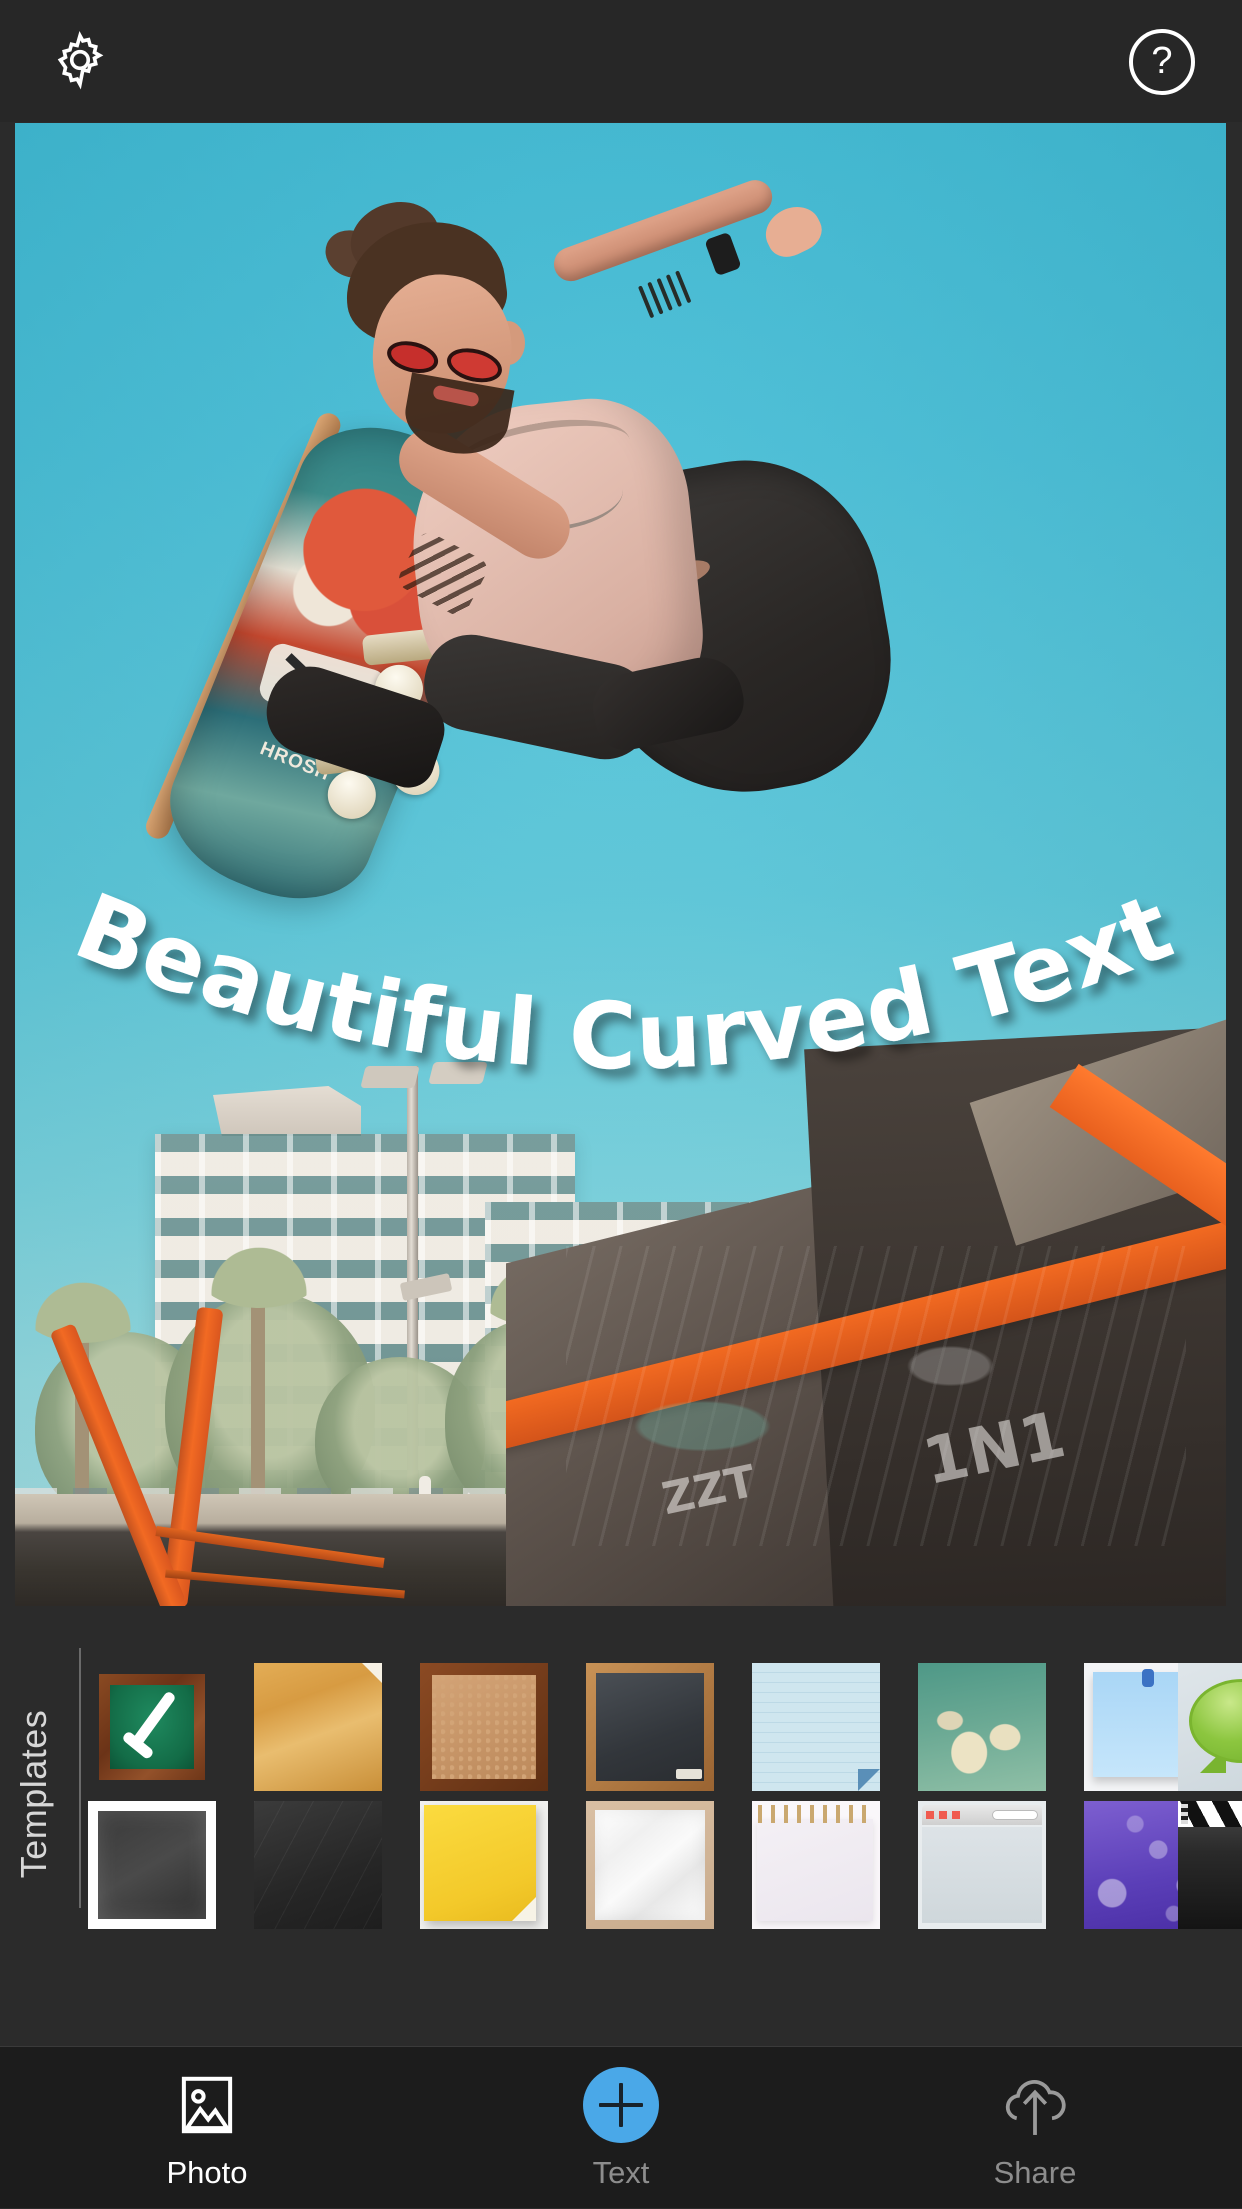  Describe the element at coordinates (80, 1778) in the screenshot. I see `templates-divider` at that location.